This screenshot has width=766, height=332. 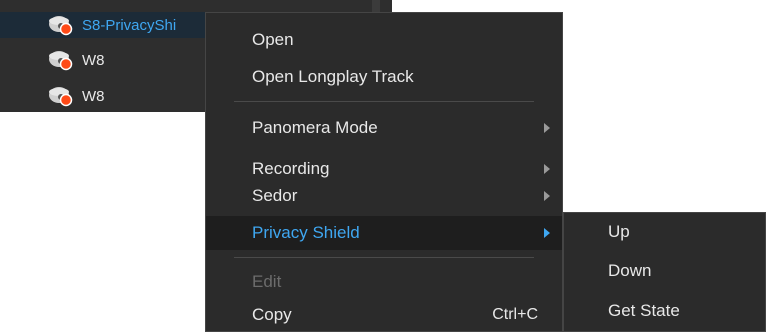 I want to click on menu-item-label: Panomera Mode, so click(x=315, y=127).